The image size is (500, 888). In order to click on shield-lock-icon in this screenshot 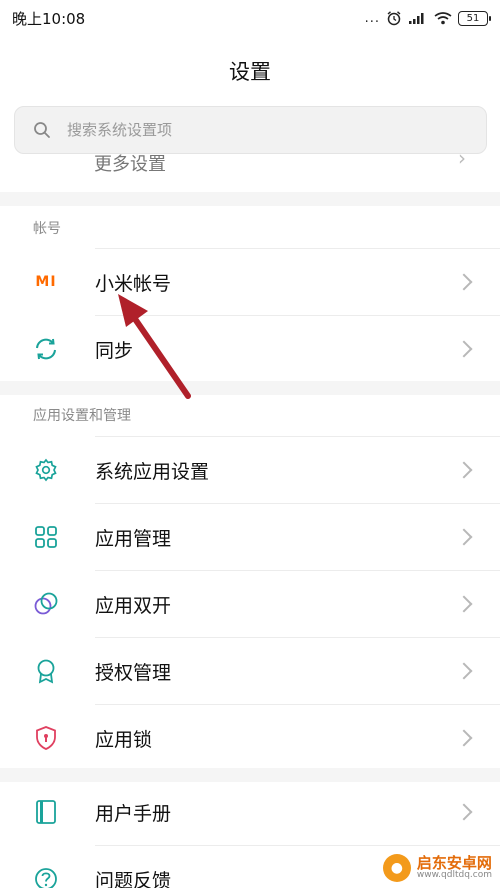, I will do `click(46, 738)`.